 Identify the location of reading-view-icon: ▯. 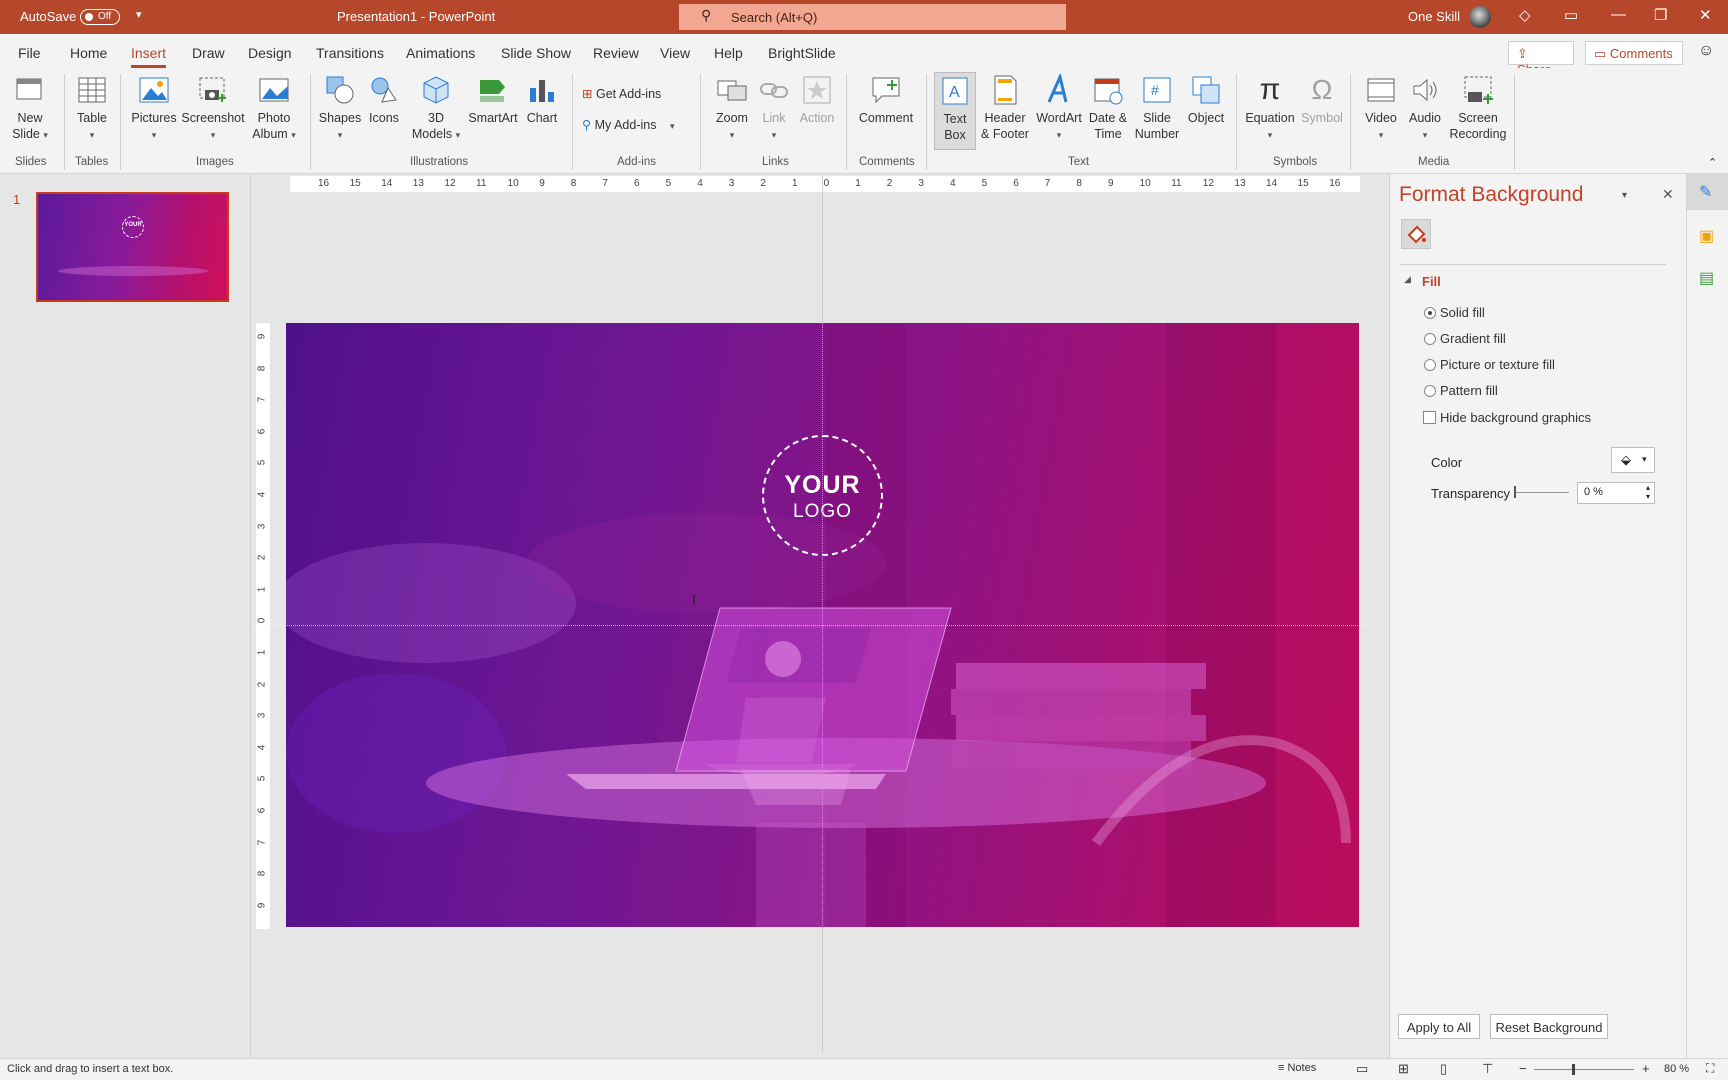
(1443, 1069).